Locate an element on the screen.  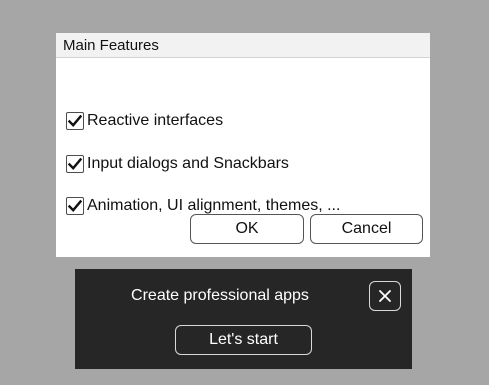
dialog-title: Main Features is located at coordinates (243, 45).